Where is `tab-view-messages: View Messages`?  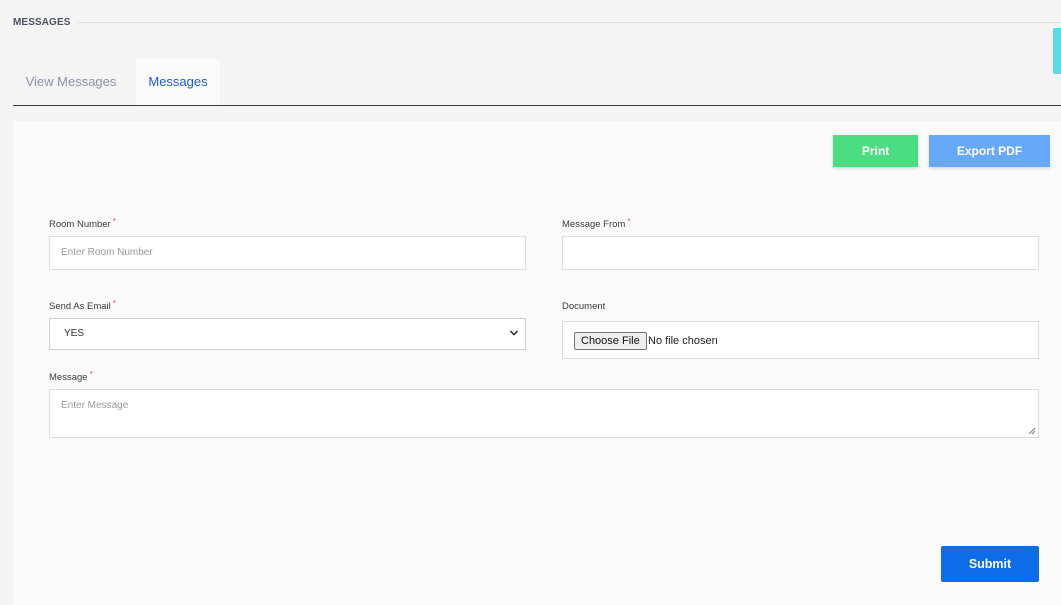
tab-view-messages: View Messages is located at coordinates (71, 82).